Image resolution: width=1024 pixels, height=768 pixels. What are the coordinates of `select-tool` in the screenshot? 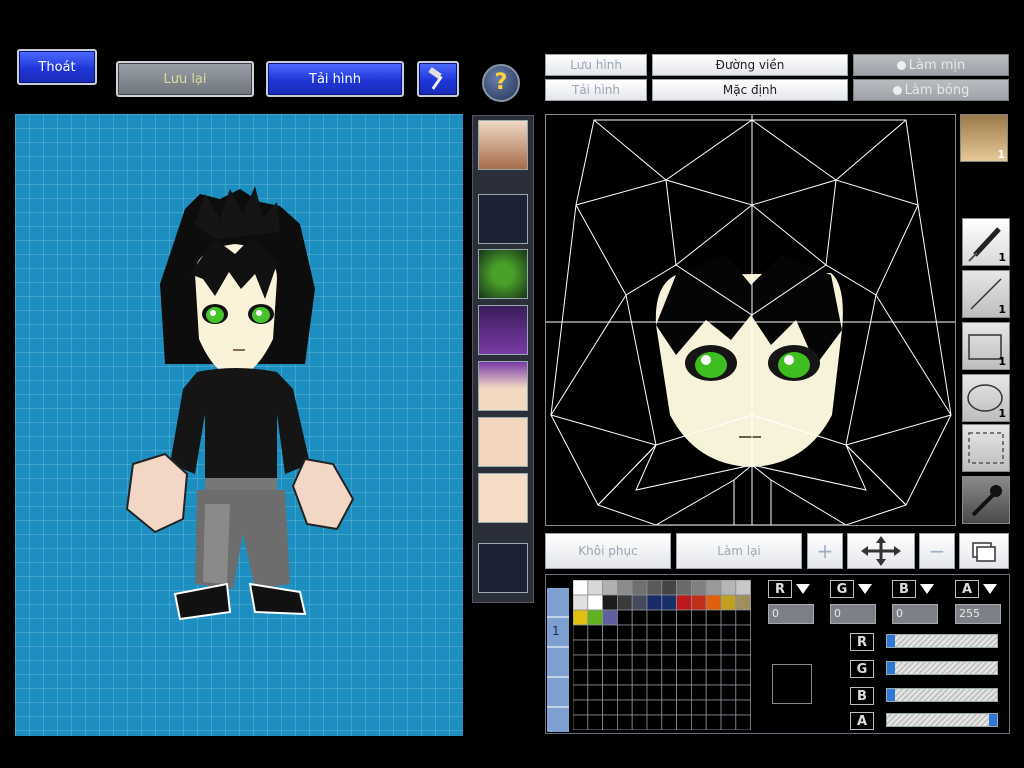 It's located at (986, 448).